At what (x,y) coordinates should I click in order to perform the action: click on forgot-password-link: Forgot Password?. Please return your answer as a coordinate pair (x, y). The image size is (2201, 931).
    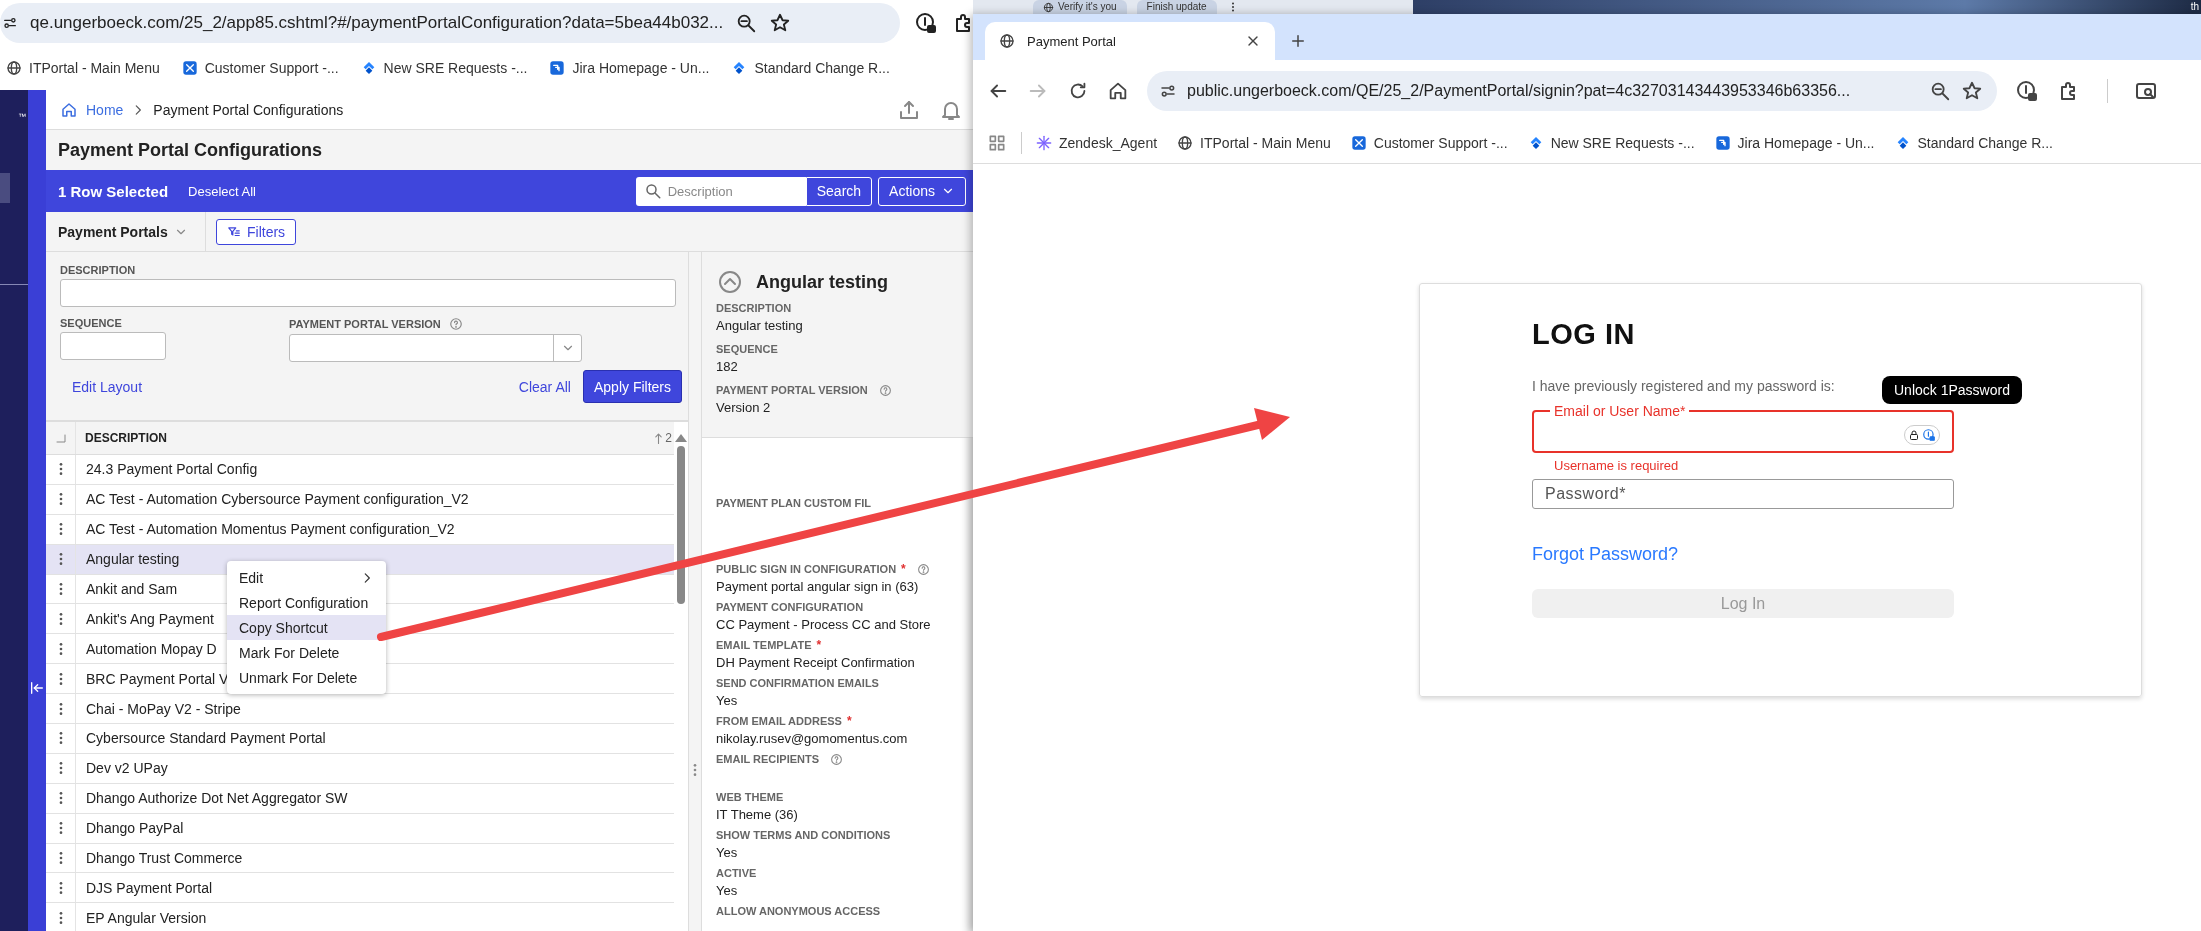
    Looking at the image, I should click on (1605, 554).